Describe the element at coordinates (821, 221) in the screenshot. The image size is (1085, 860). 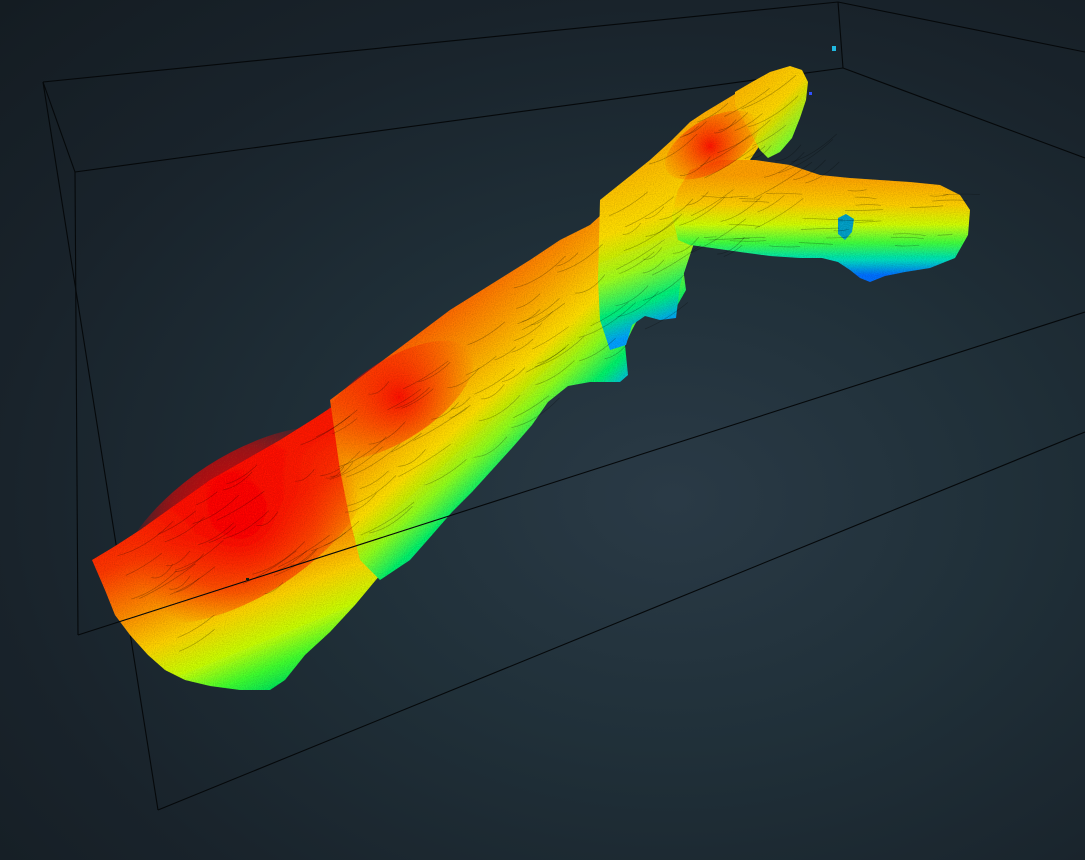
I see `surface-arm` at that location.